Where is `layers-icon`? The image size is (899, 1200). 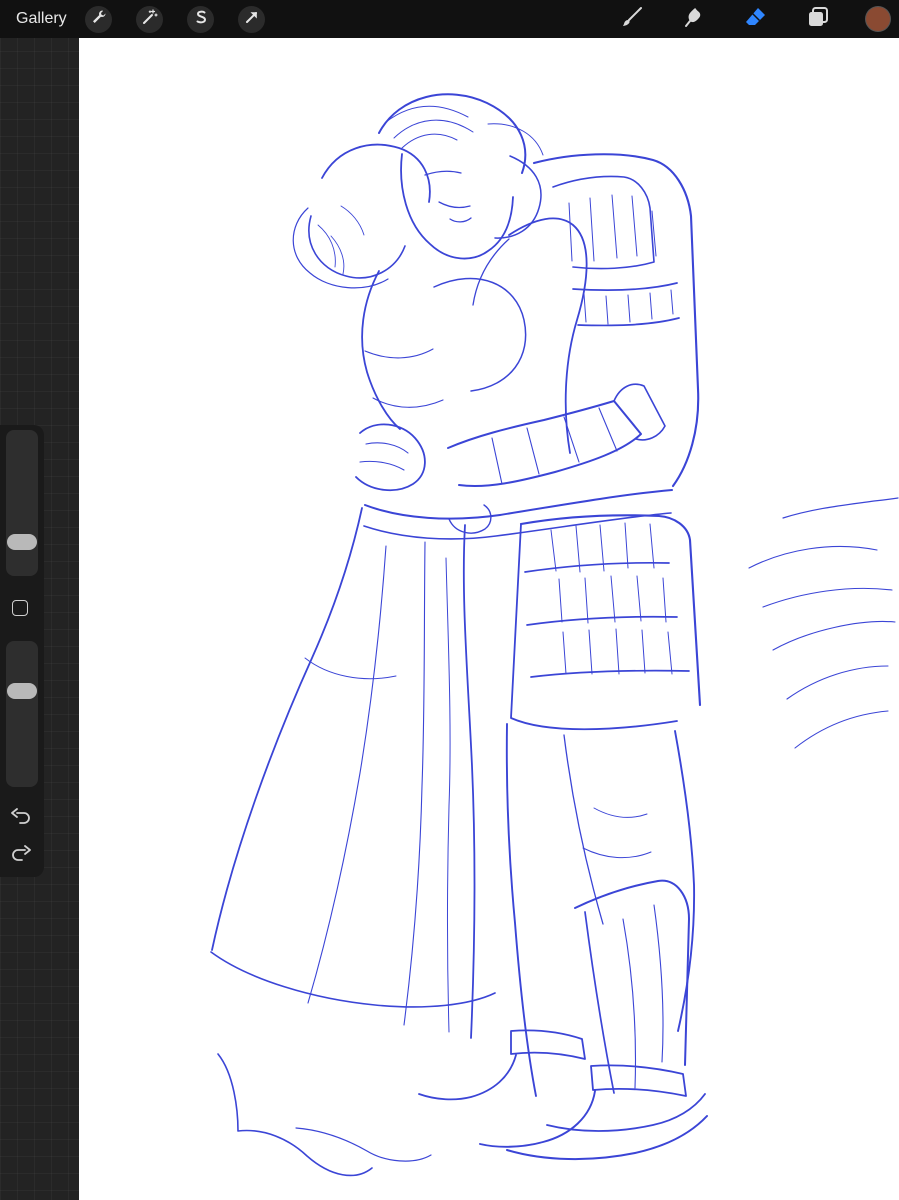 layers-icon is located at coordinates (818, 19).